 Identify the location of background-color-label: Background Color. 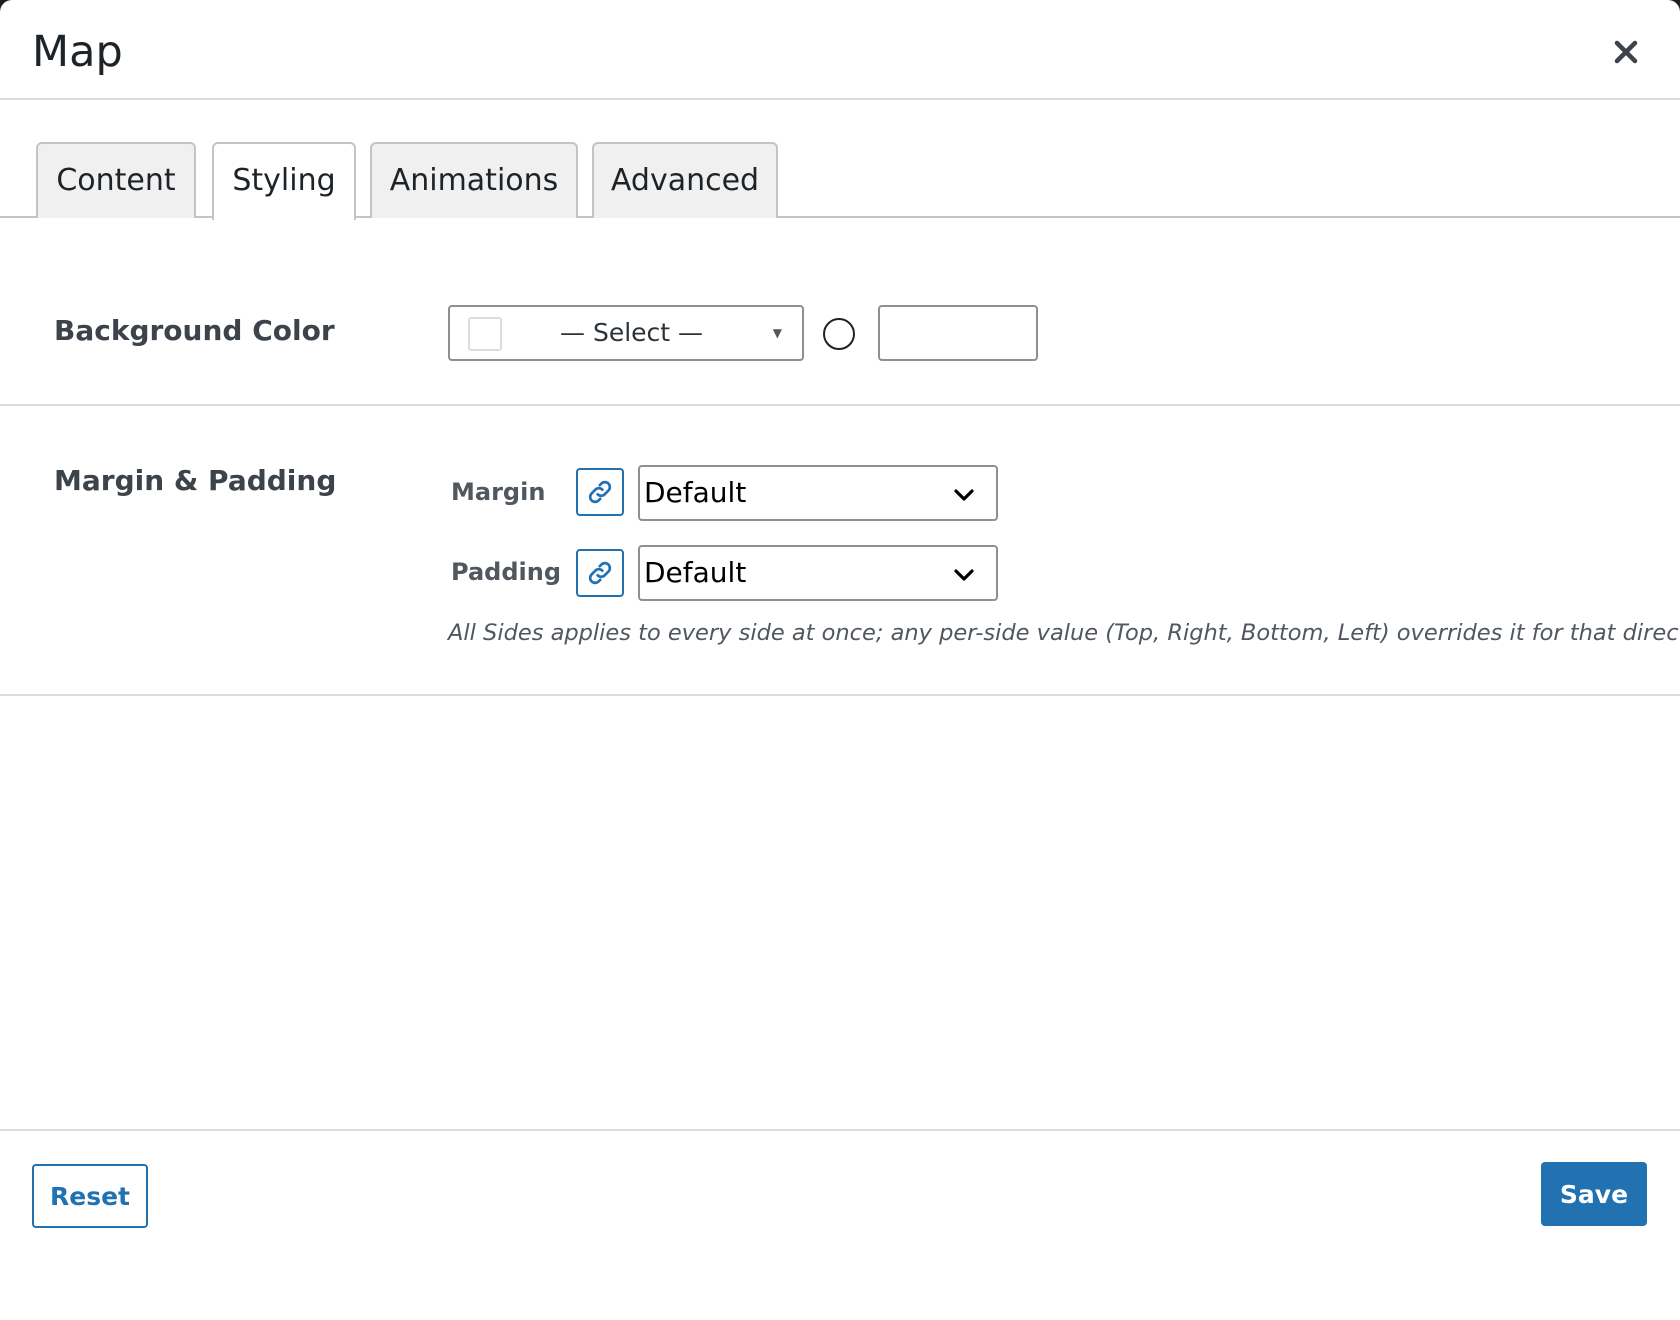
(194, 330).